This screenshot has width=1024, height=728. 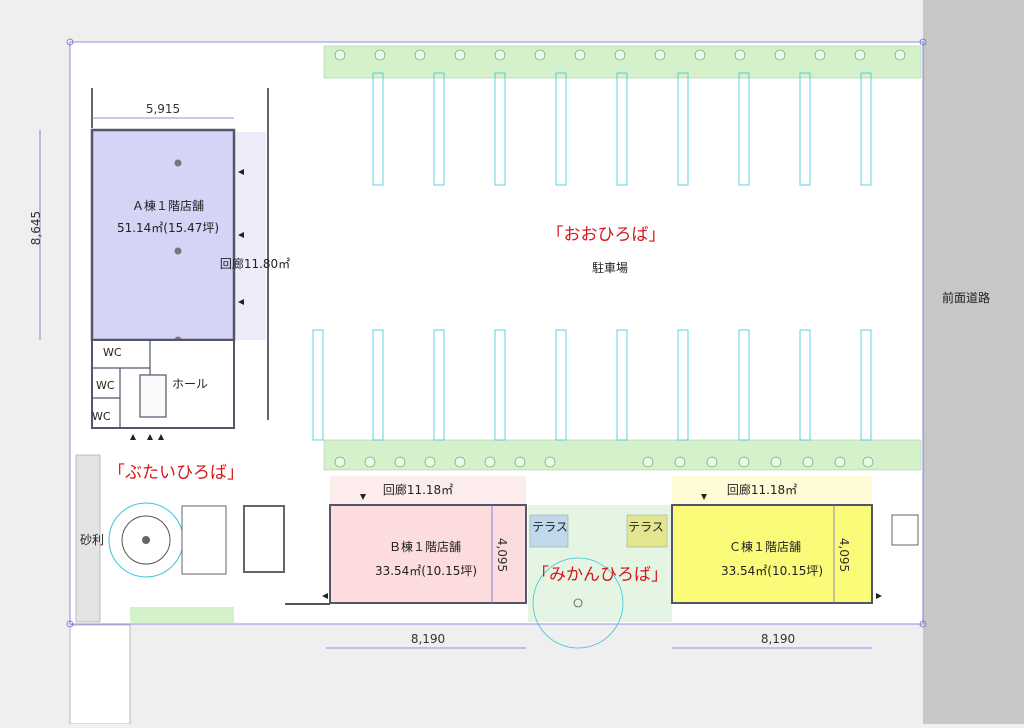 What do you see at coordinates (646, 527) in the screenshot?
I see `terrace-right-label: テラス` at bounding box center [646, 527].